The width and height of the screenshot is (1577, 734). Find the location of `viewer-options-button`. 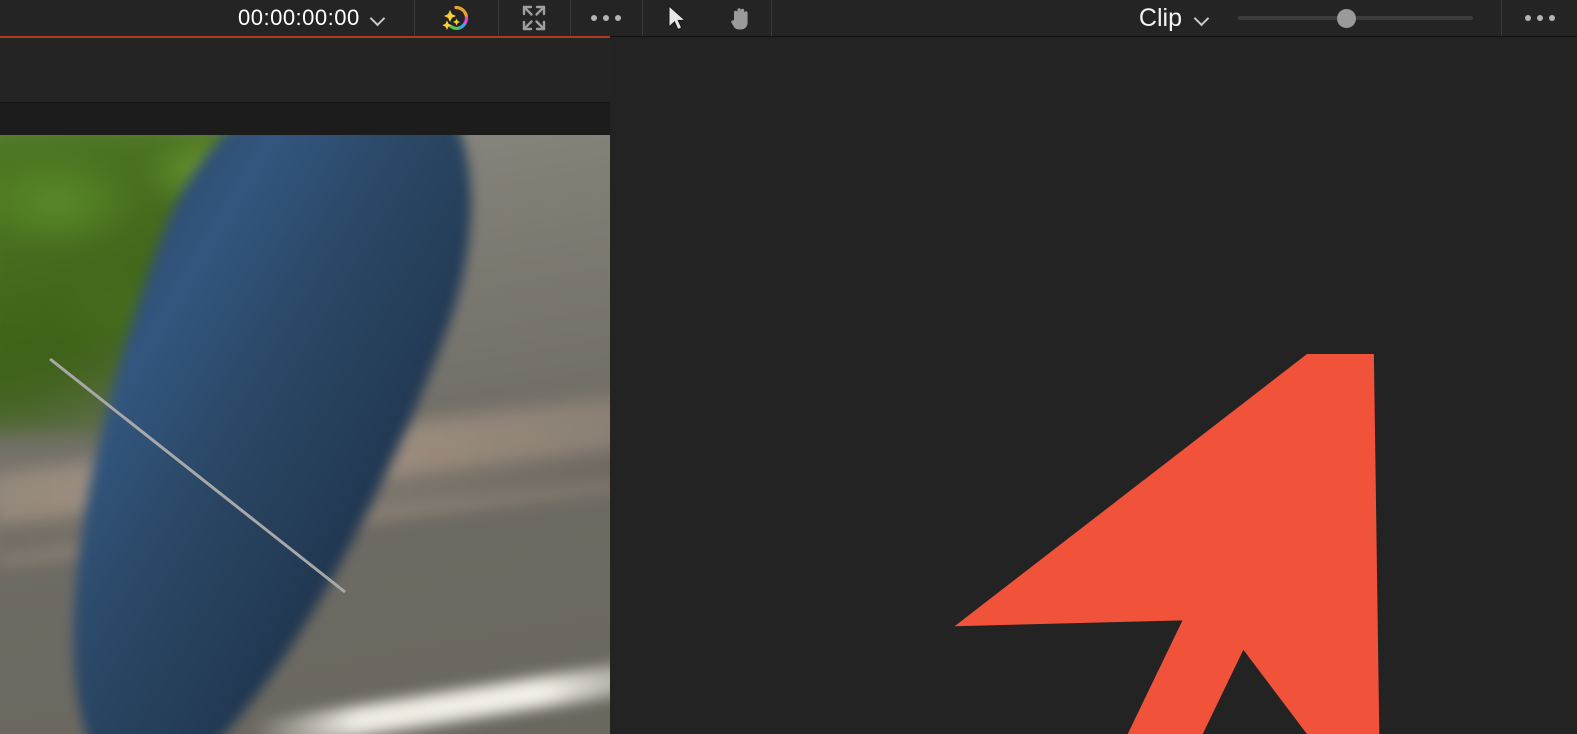

viewer-options-button is located at coordinates (606, 18).